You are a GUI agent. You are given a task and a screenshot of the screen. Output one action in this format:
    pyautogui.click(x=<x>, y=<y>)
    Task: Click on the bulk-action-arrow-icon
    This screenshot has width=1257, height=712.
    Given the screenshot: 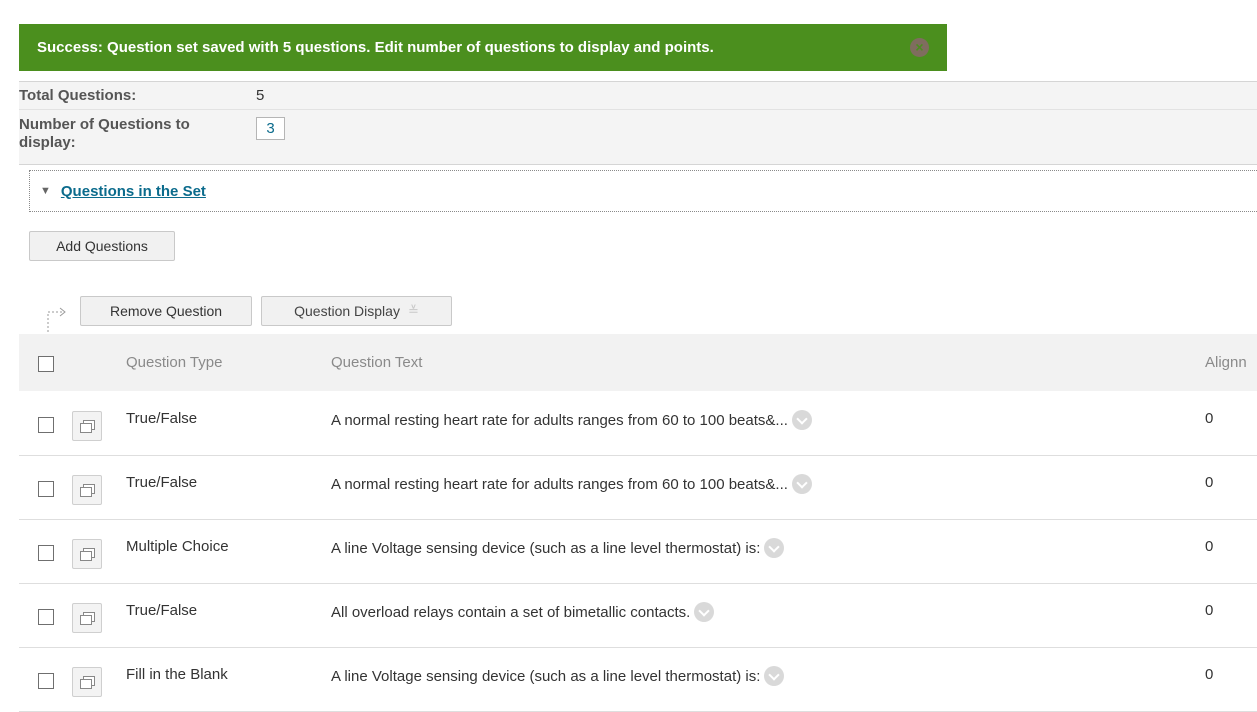 What is the action you would take?
    pyautogui.click(x=56, y=319)
    